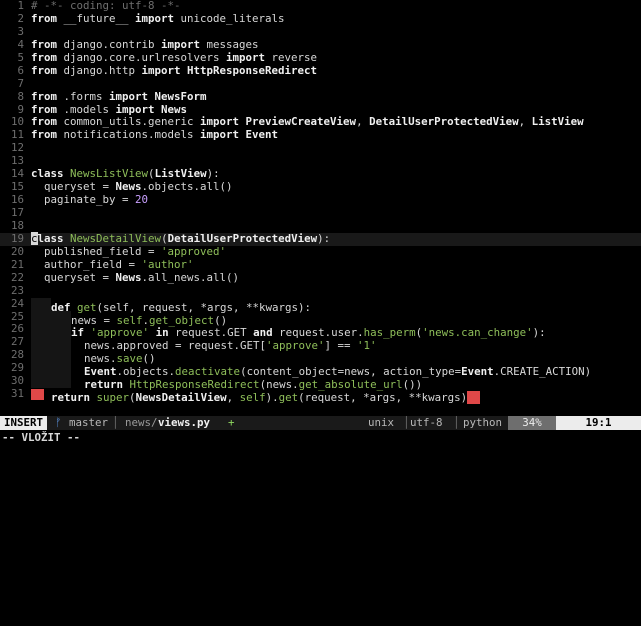 Image resolution: width=641 pixels, height=626 pixels. Describe the element at coordinates (106, 6) in the screenshot. I see `code-token: # -*- coding: utf-8 -*-` at that location.